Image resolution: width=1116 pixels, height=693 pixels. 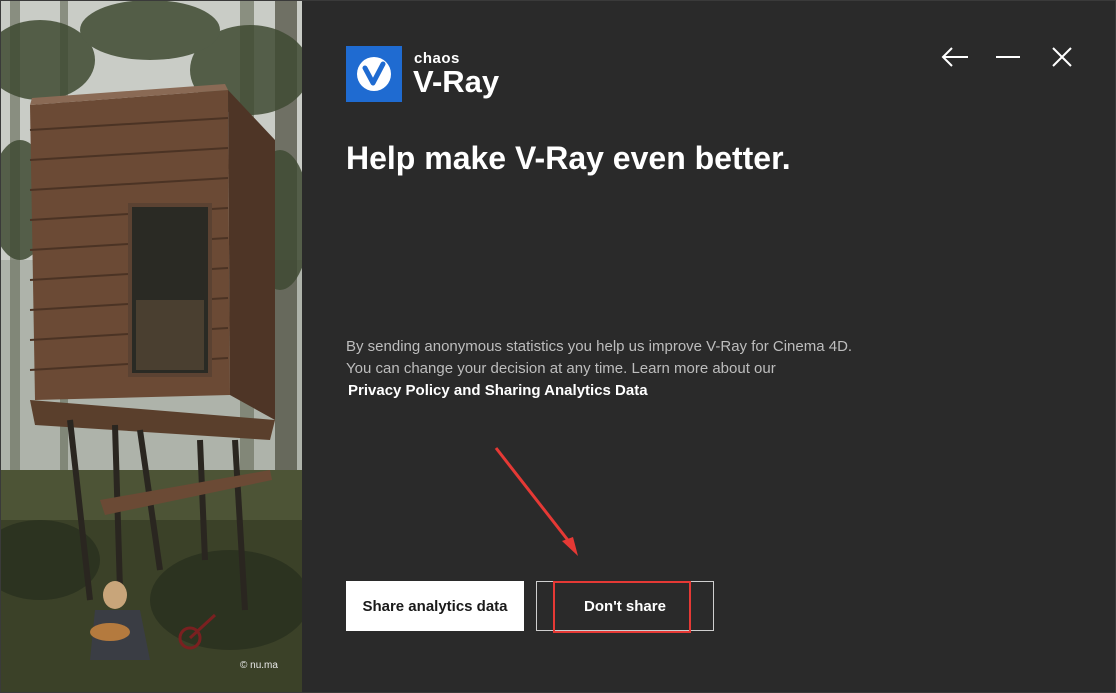 I want to click on share-analytics-button: Share analytics data, so click(x=435, y=606).